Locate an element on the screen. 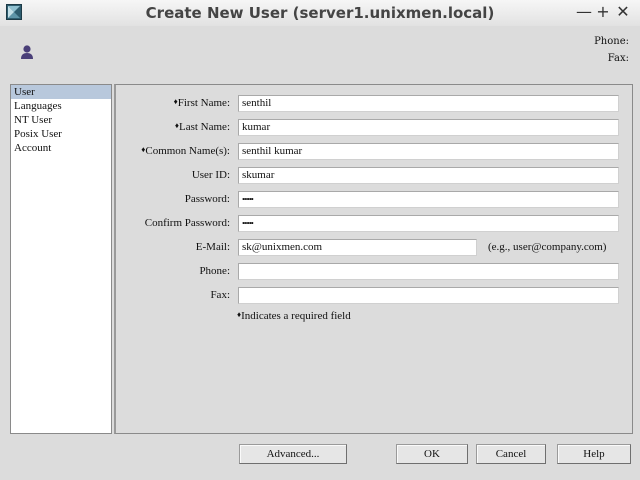 This screenshot has width=640, height=480. password-label: Password: is located at coordinates (207, 199).